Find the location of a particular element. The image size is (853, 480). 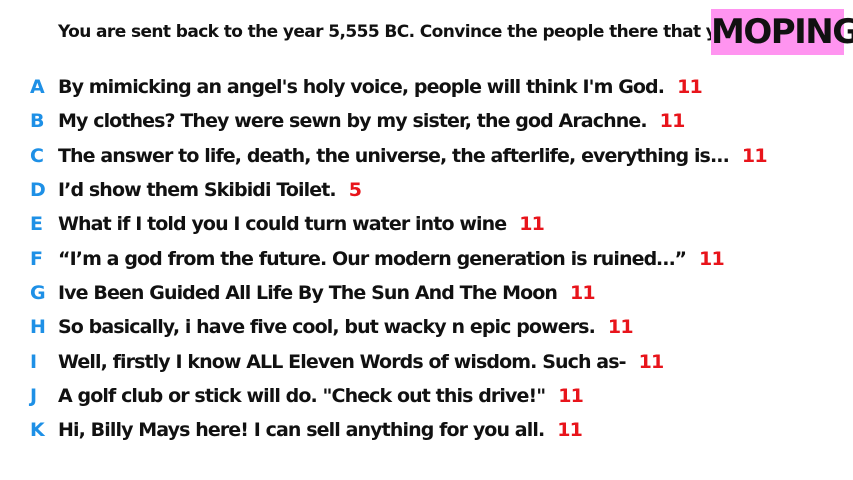

answer-letter: G is located at coordinates (38, 292).